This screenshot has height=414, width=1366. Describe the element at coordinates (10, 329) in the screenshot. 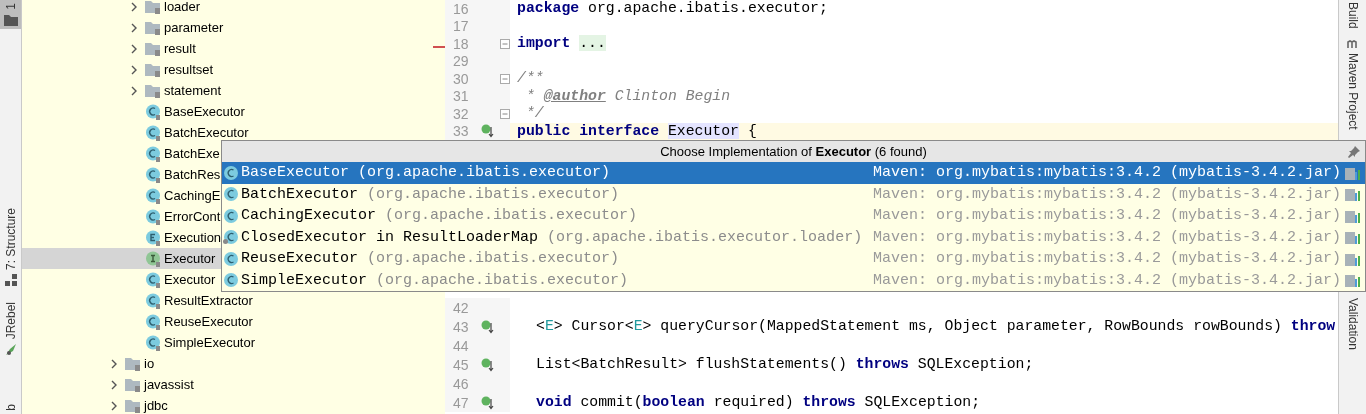

I see `tool-window-tab: JRebel` at that location.